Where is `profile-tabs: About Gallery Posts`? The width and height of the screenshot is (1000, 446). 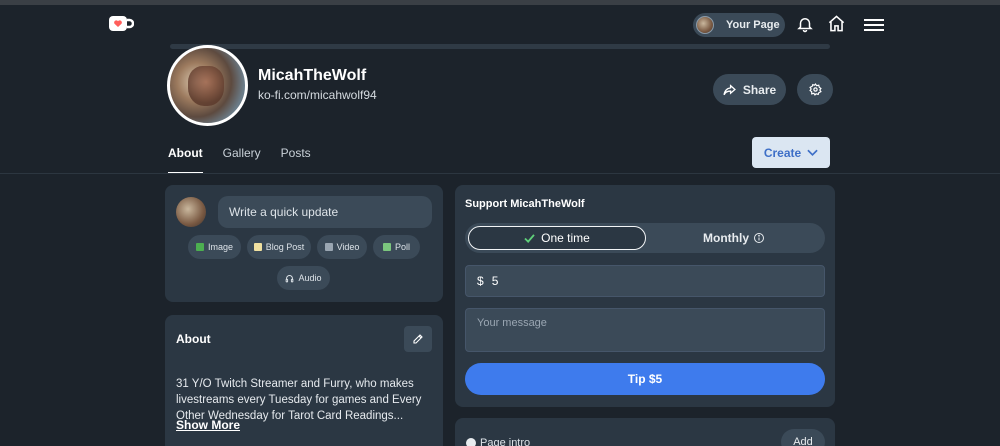
profile-tabs: About Gallery Posts is located at coordinates (239, 157).